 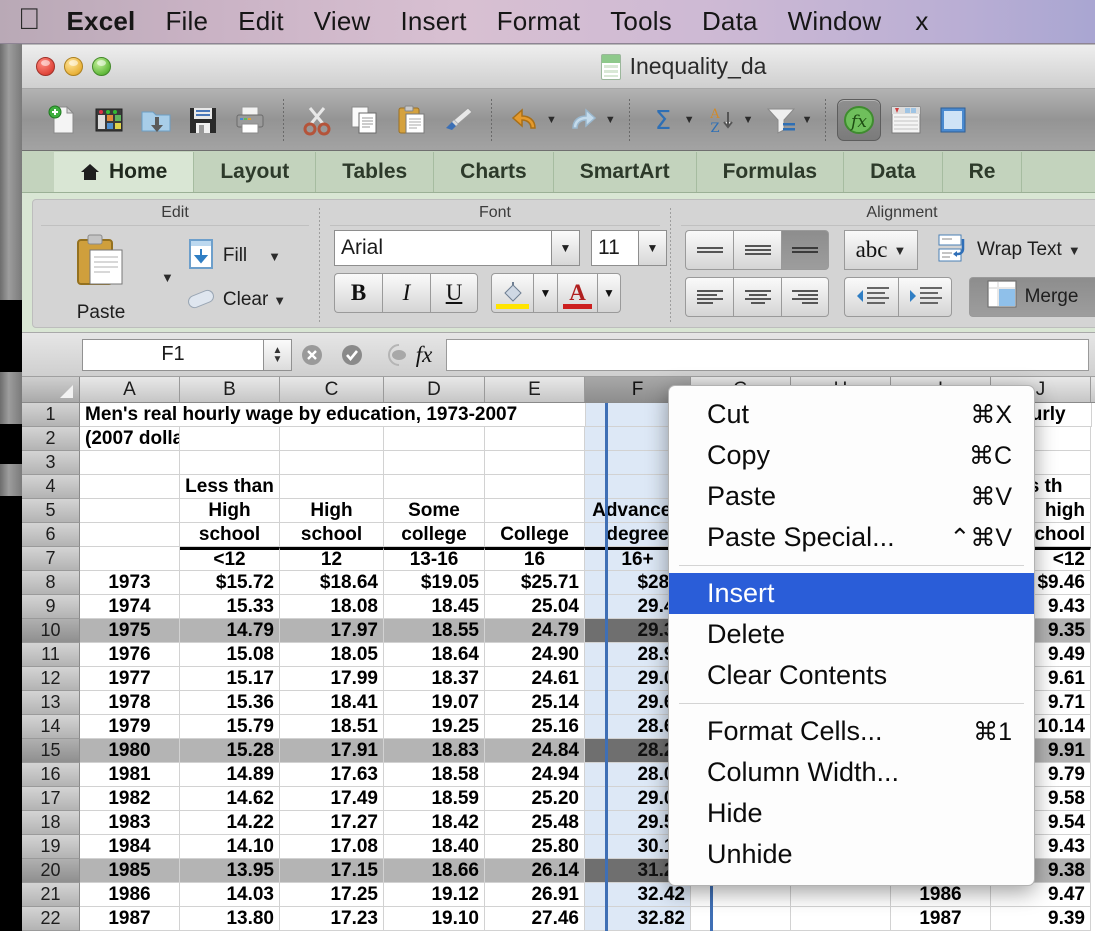 What do you see at coordinates (953, 120) in the screenshot?
I see `media-browser-icon` at bounding box center [953, 120].